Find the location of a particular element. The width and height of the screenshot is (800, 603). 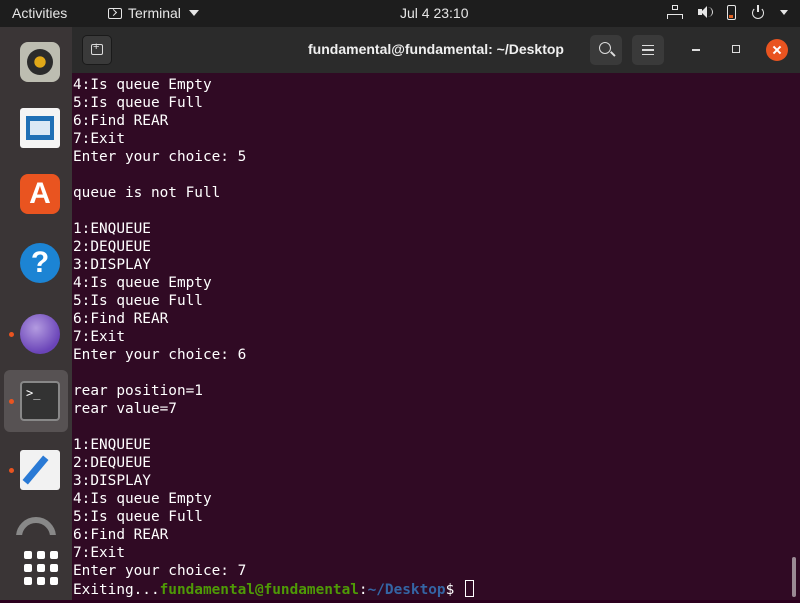

volume-icon is located at coordinates (705, 12).